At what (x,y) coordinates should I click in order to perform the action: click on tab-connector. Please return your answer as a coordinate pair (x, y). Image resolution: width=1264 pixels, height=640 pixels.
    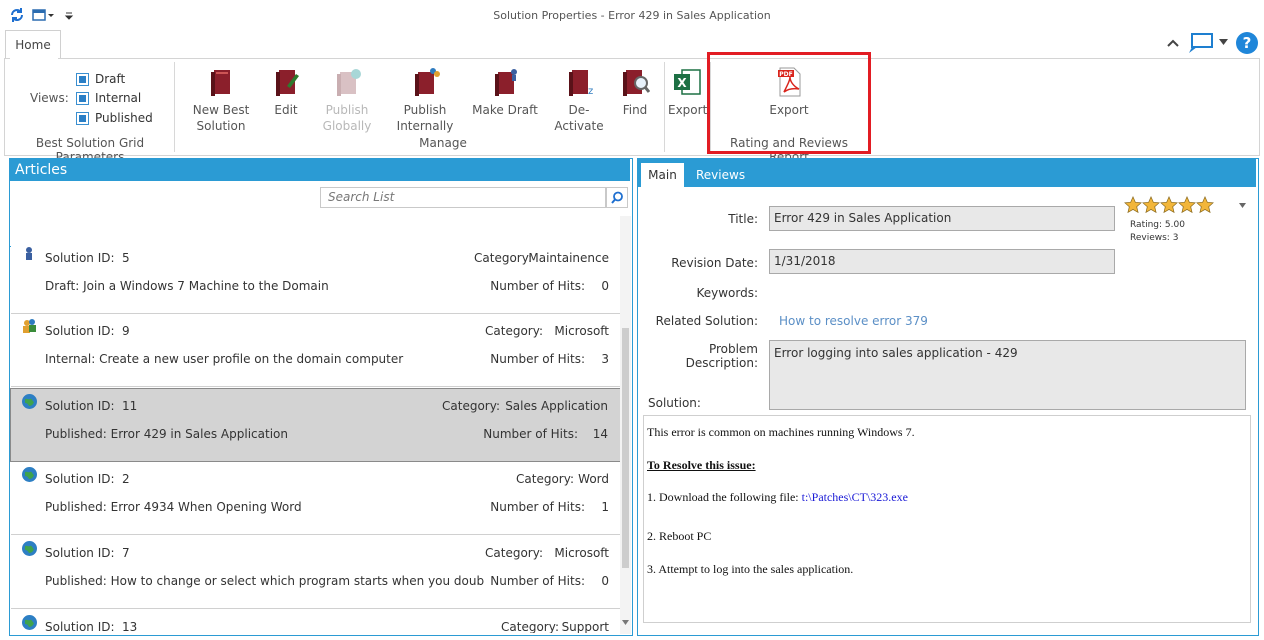
    Looking at the image, I should click on (34, 57).